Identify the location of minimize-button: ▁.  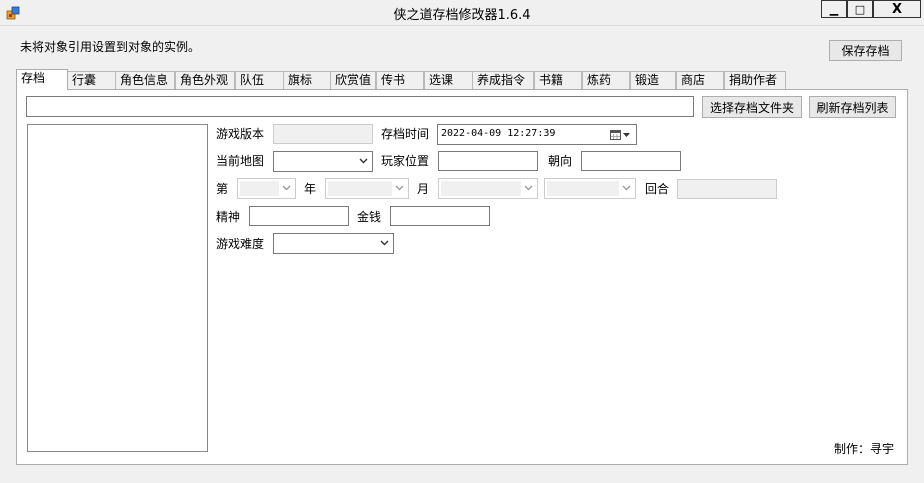
(834, 9).